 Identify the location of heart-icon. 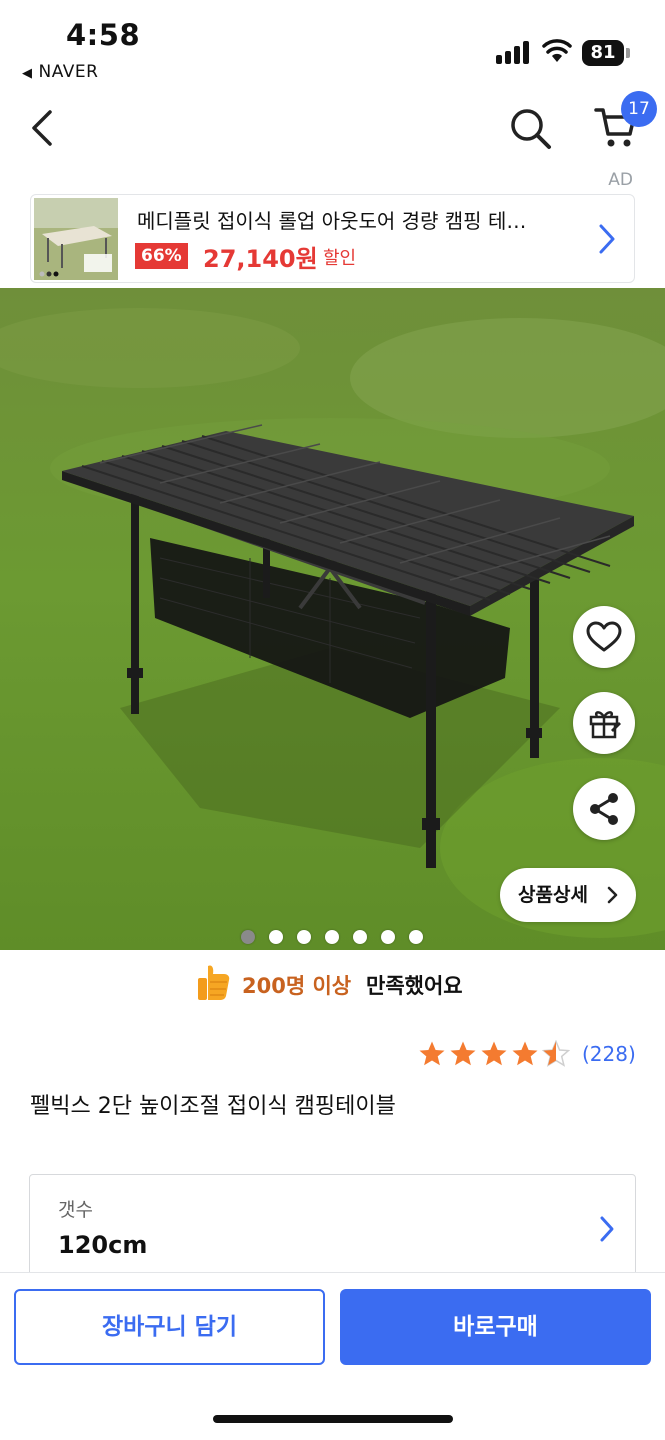
(604, 636).